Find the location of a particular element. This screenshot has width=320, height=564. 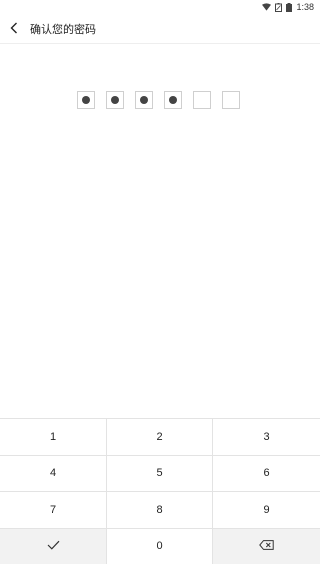

key-9: 9 is located at coordinates (266, 510).